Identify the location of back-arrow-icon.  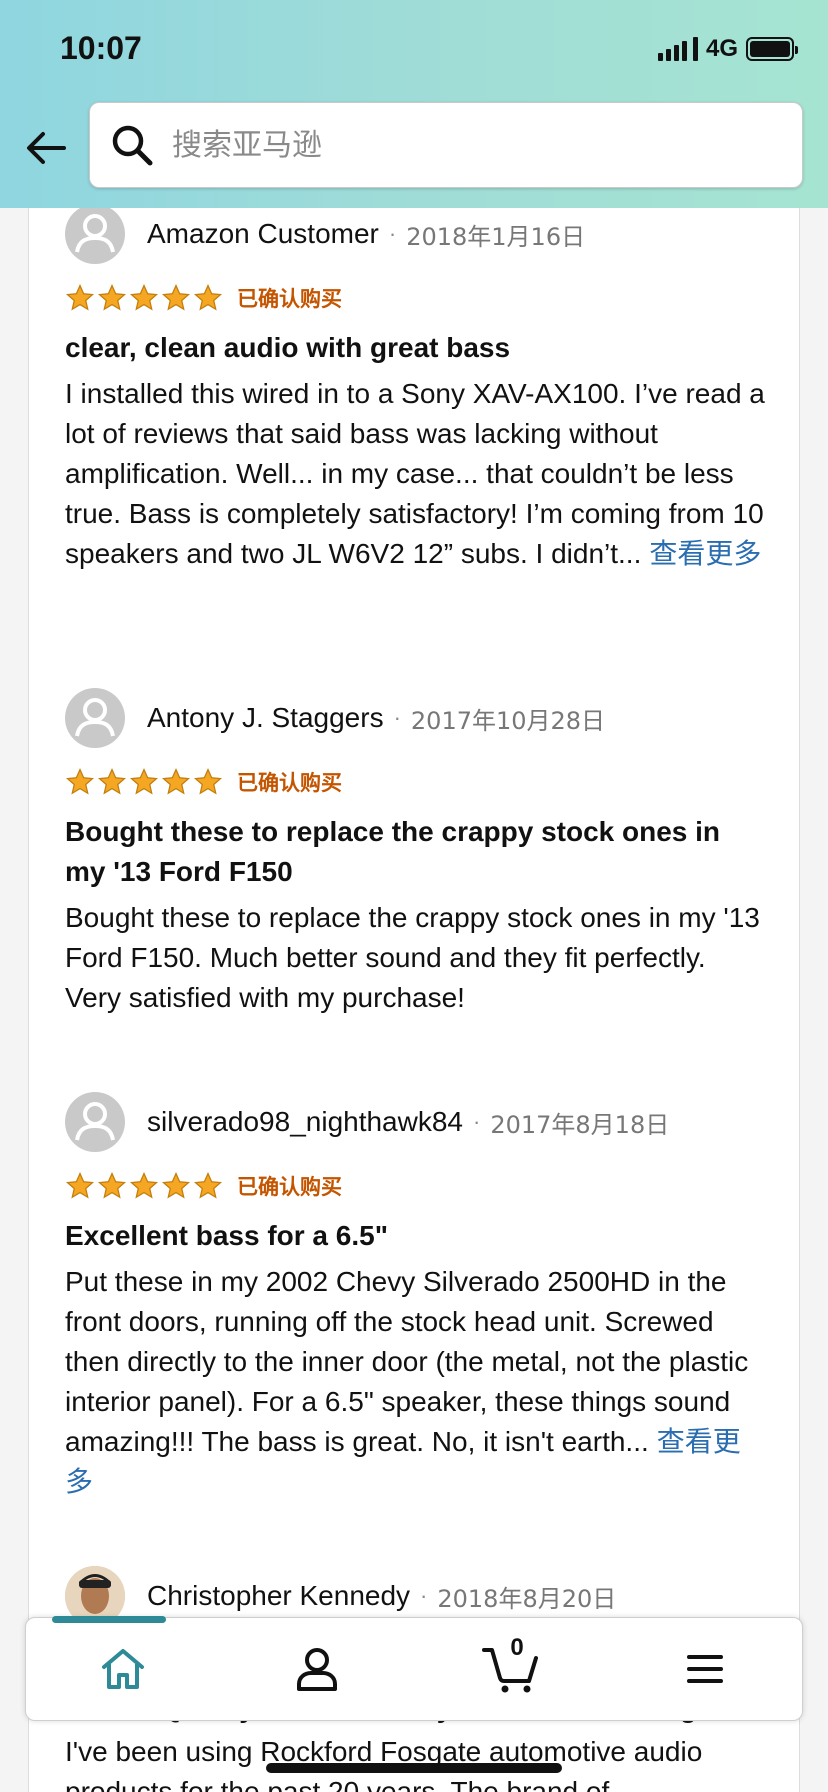
(46, 148).